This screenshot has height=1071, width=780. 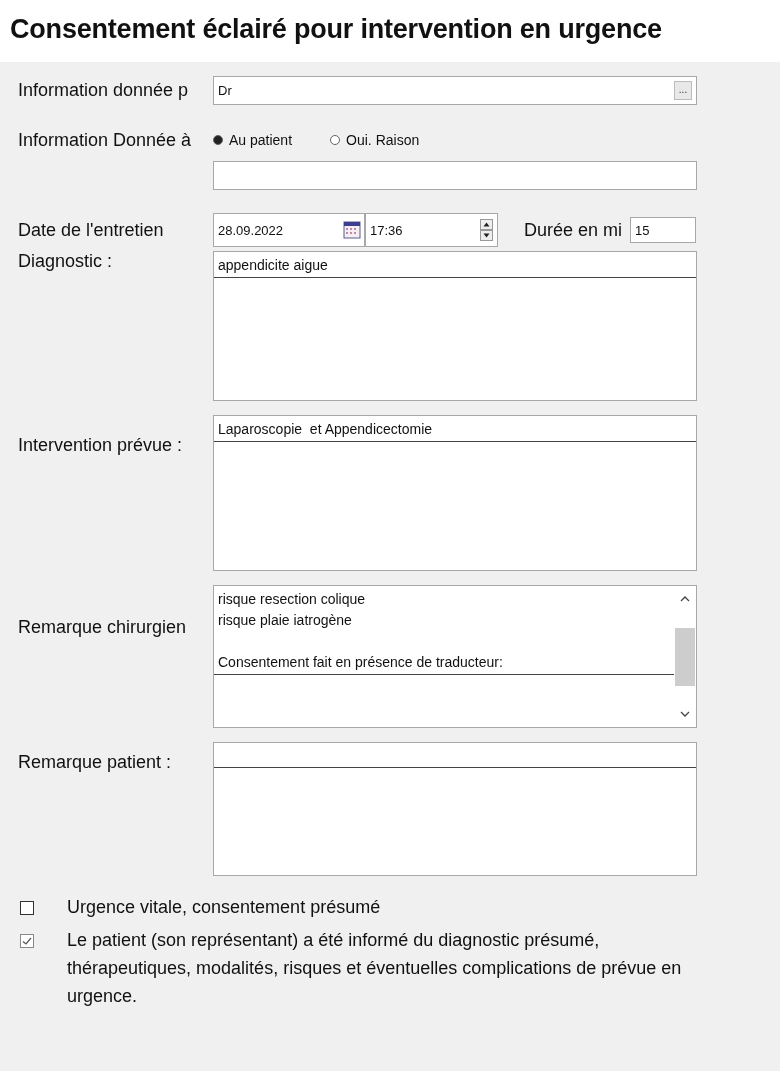 I want to click on date-field: 28.09.2022, so click(x=289, y=230).